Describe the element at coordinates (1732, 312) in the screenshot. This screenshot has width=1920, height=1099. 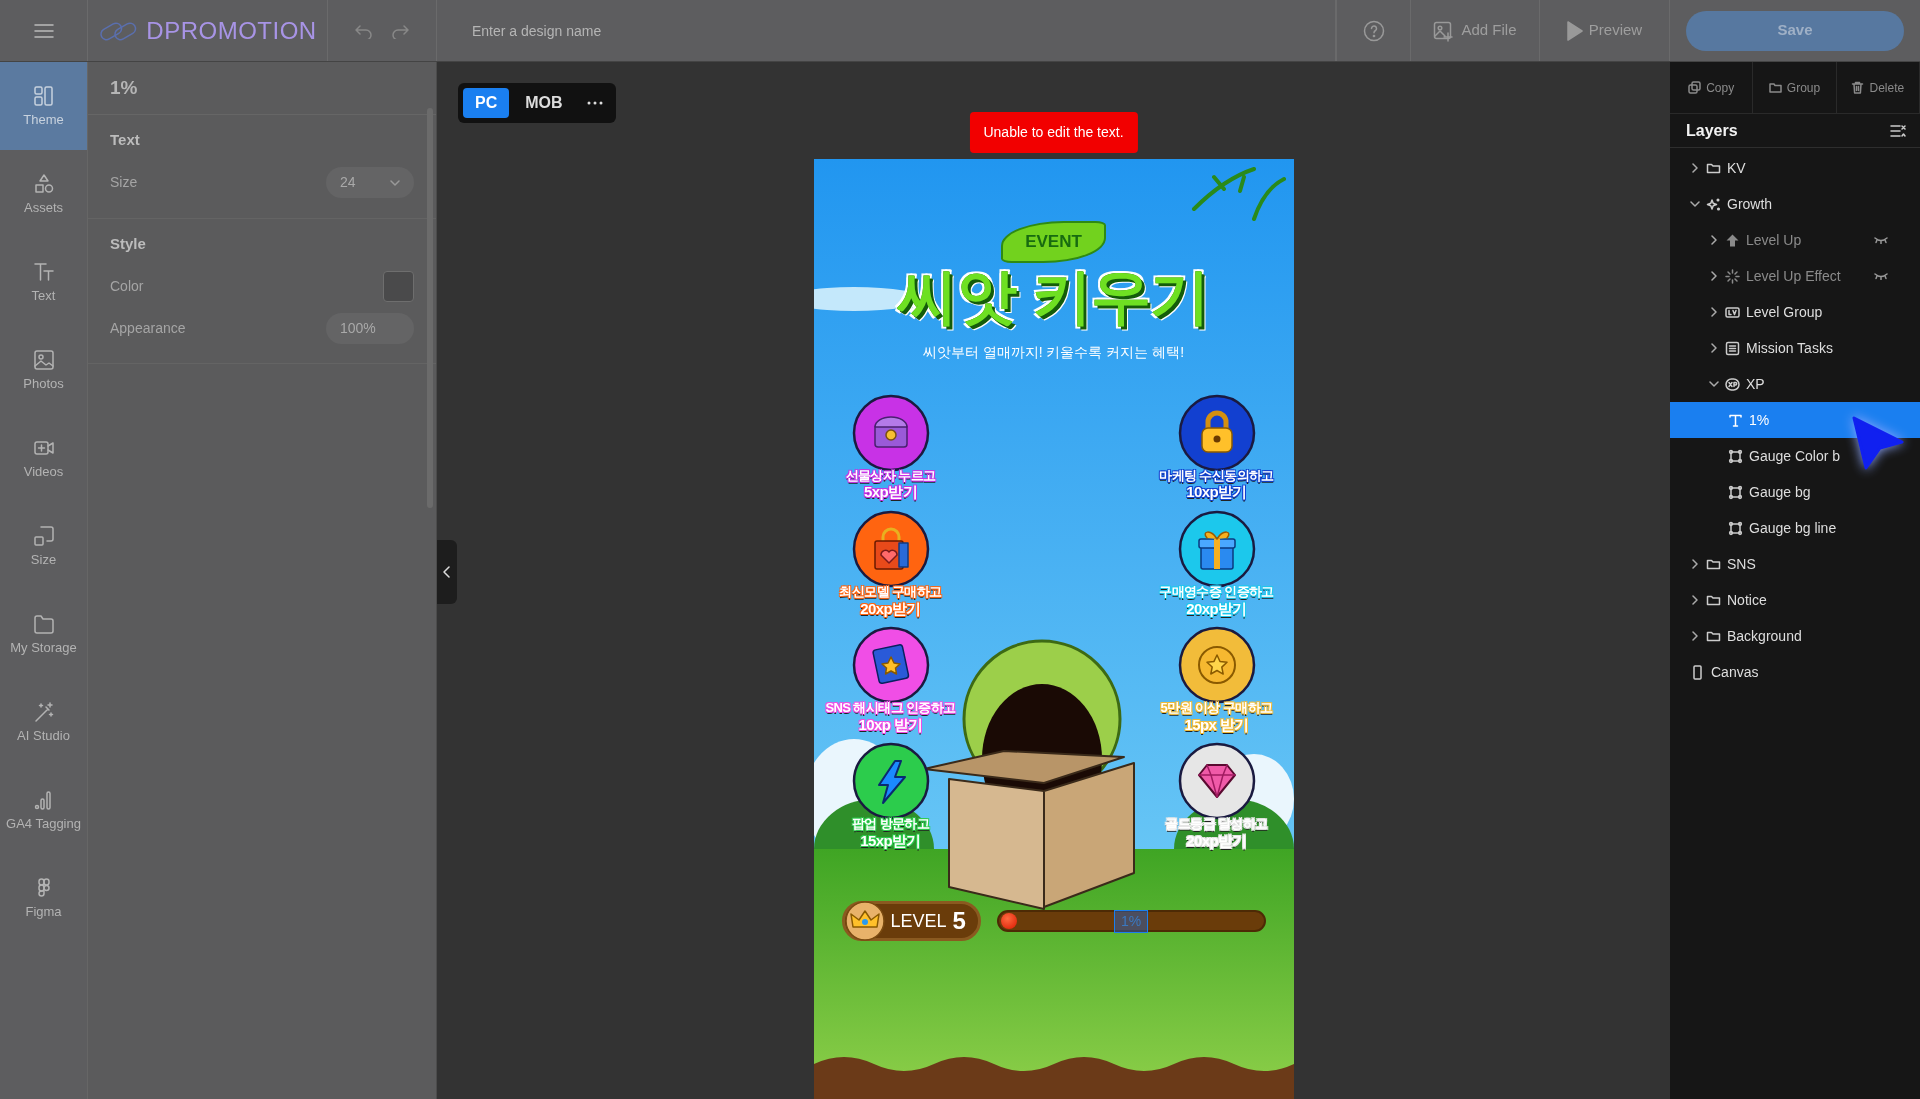
I see `level-badge-icon` at that location.